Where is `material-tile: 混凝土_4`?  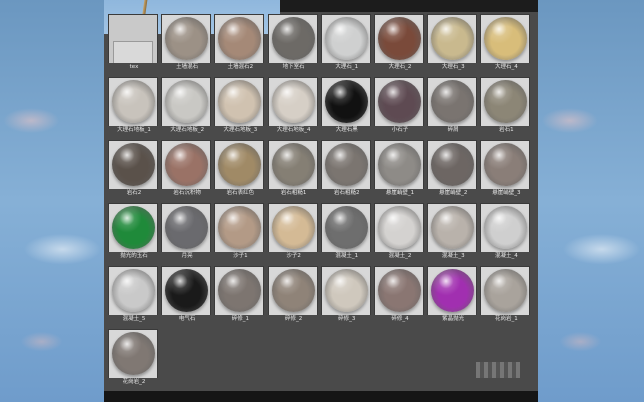
material-tile: 混凝土_4 is located at coordinates (506, 231).